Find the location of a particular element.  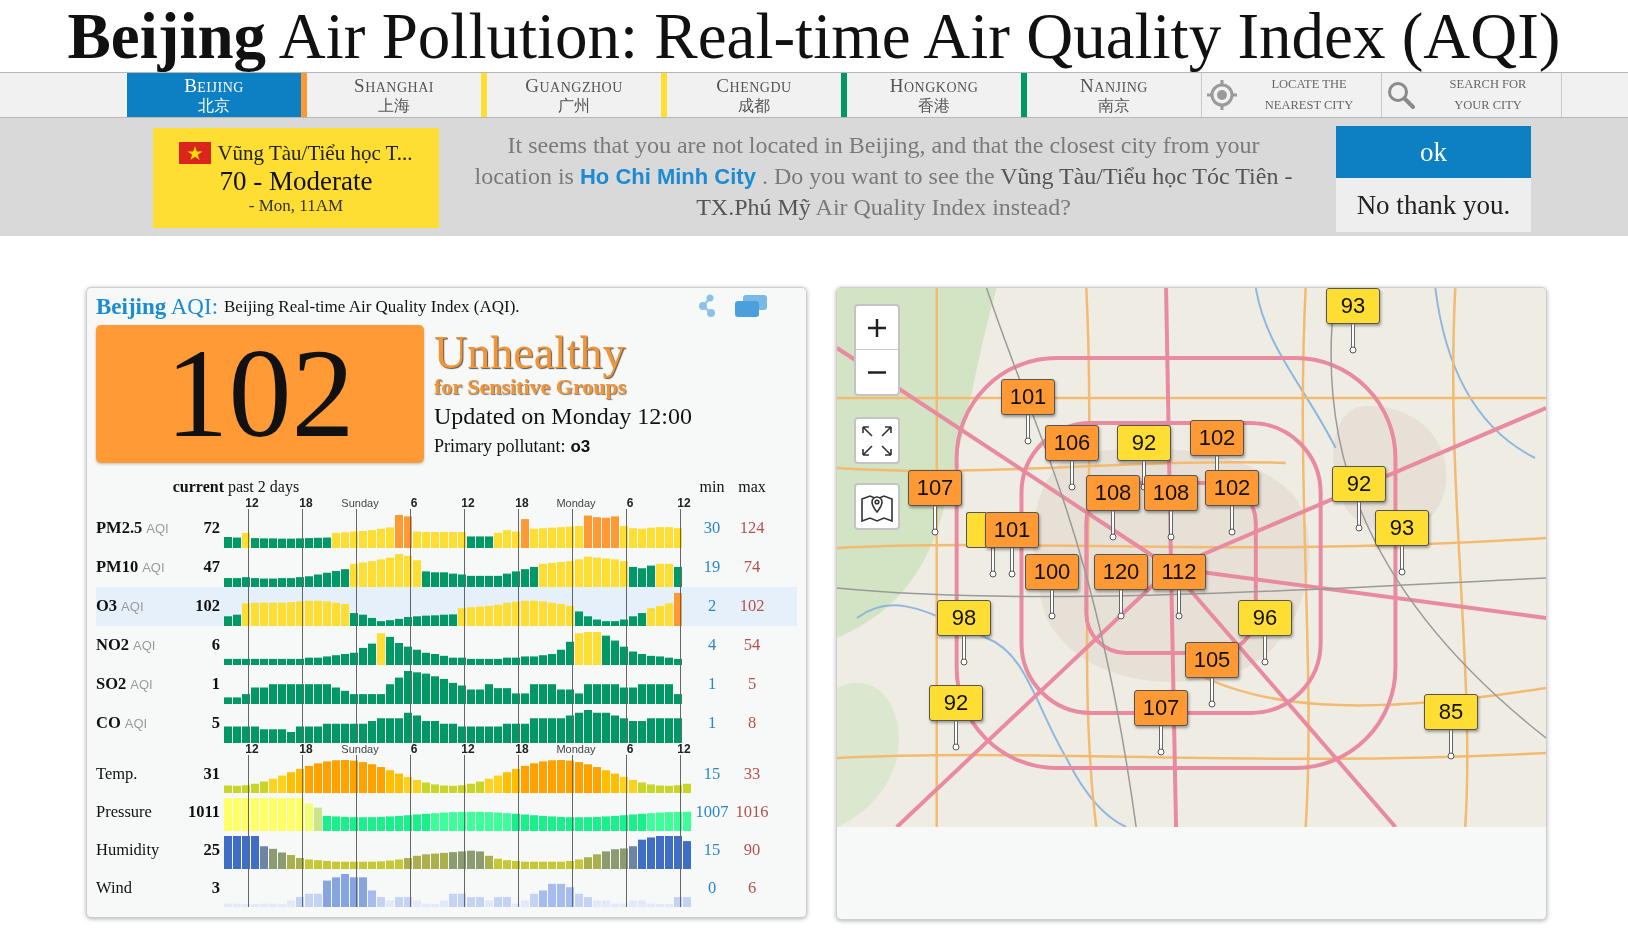

column-header: current is located at coordinates (198, 487).